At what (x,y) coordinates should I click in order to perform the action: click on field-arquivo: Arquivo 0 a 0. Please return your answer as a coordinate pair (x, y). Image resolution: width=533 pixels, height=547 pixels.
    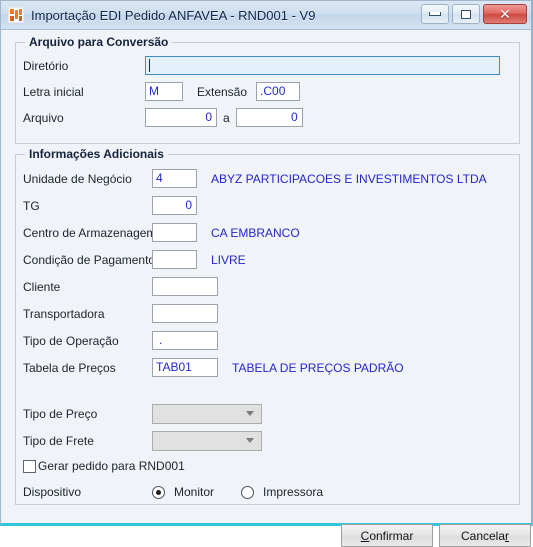
    Looking at the image, I should click on (163, 117).